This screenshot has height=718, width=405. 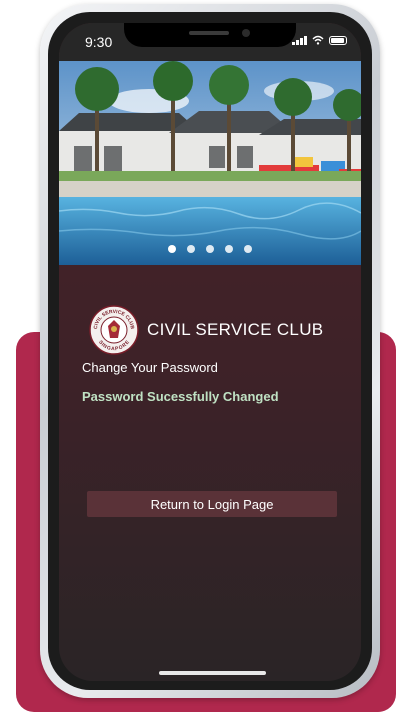 I want to click on carousel-dots, so click(x=210, y=249).